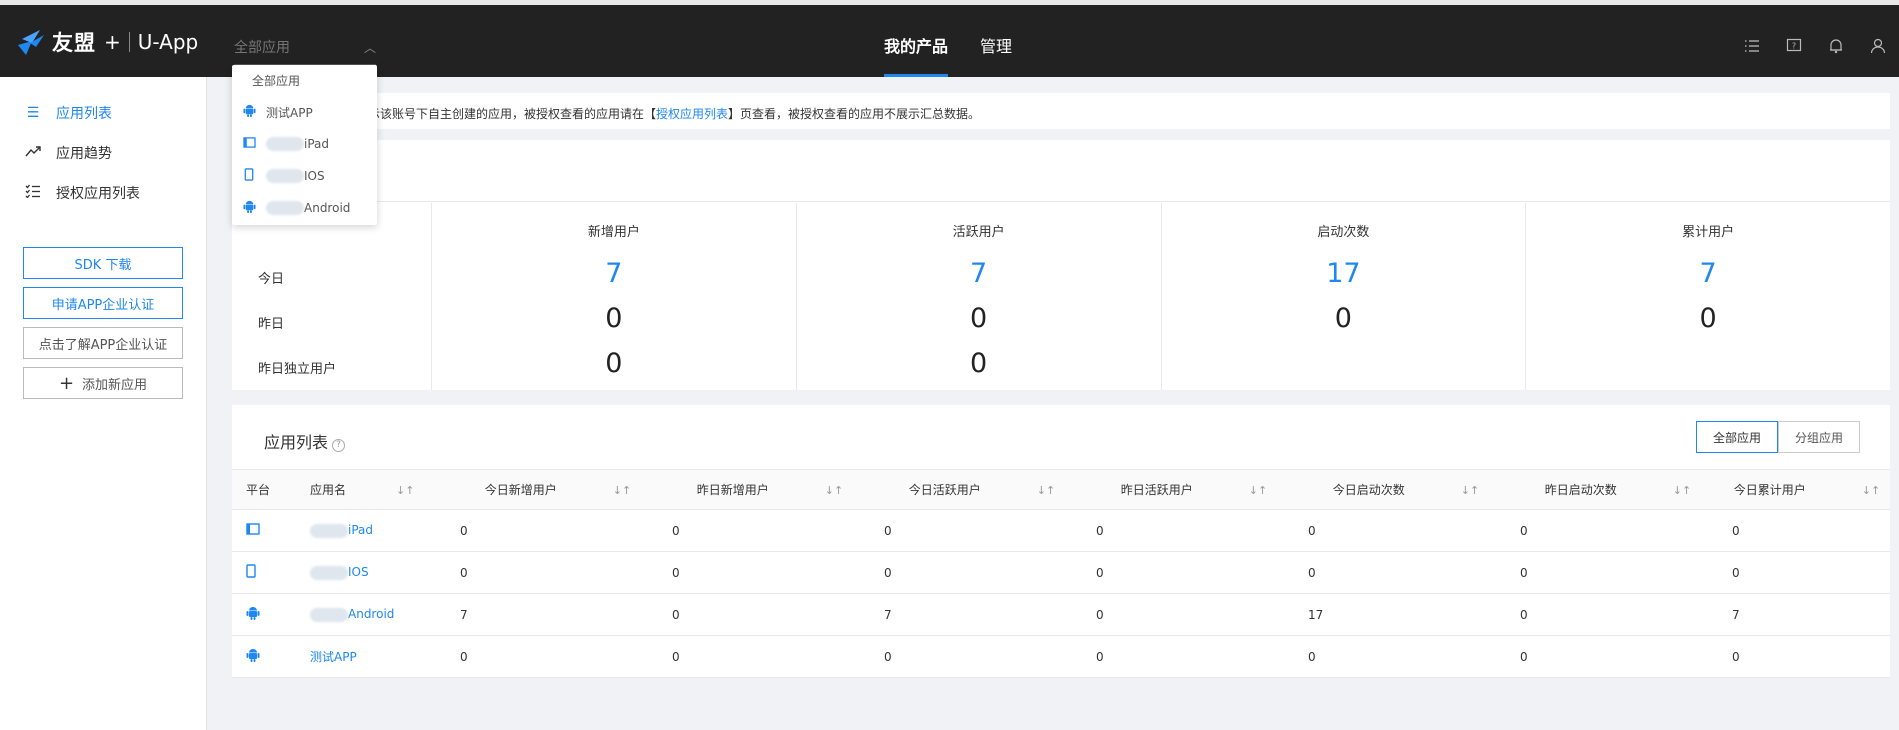 The height and width of the screenshot is (730, 1899). Describe the element at coordinates (372, 489) in the screenshot. I see `th-app-name: 应用名 ↓↑` at that location.